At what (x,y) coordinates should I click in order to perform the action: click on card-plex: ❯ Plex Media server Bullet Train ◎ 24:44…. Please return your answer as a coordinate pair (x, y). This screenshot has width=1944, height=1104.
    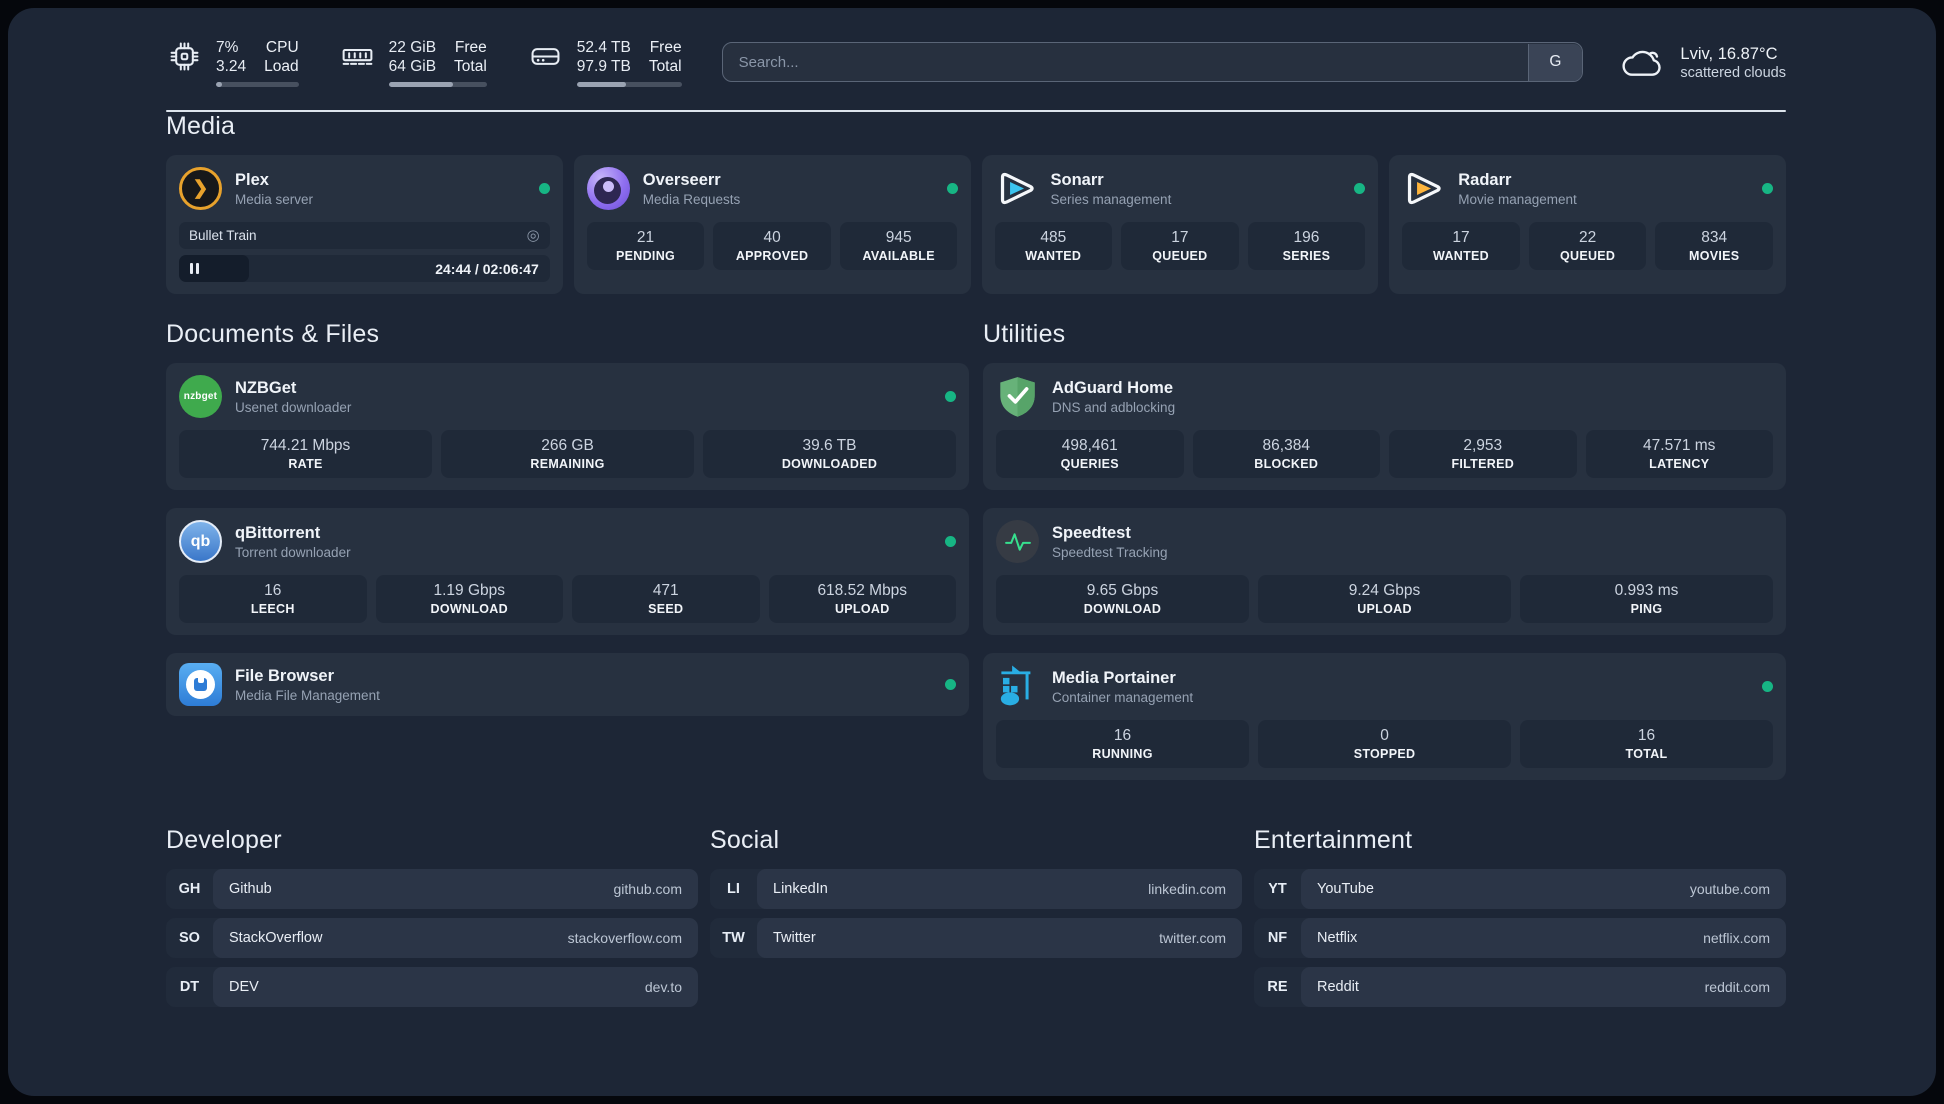
    Looking at the image, I should click on (364, 224).